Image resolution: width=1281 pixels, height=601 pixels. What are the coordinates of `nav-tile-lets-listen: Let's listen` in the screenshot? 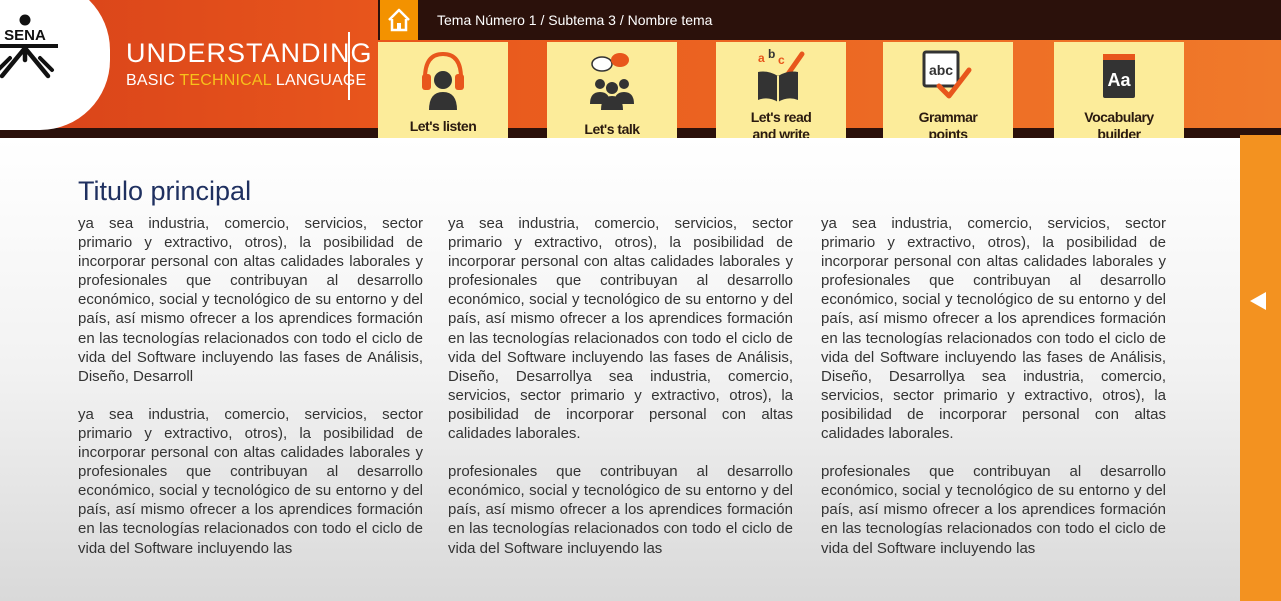 It's located at (443, 90).